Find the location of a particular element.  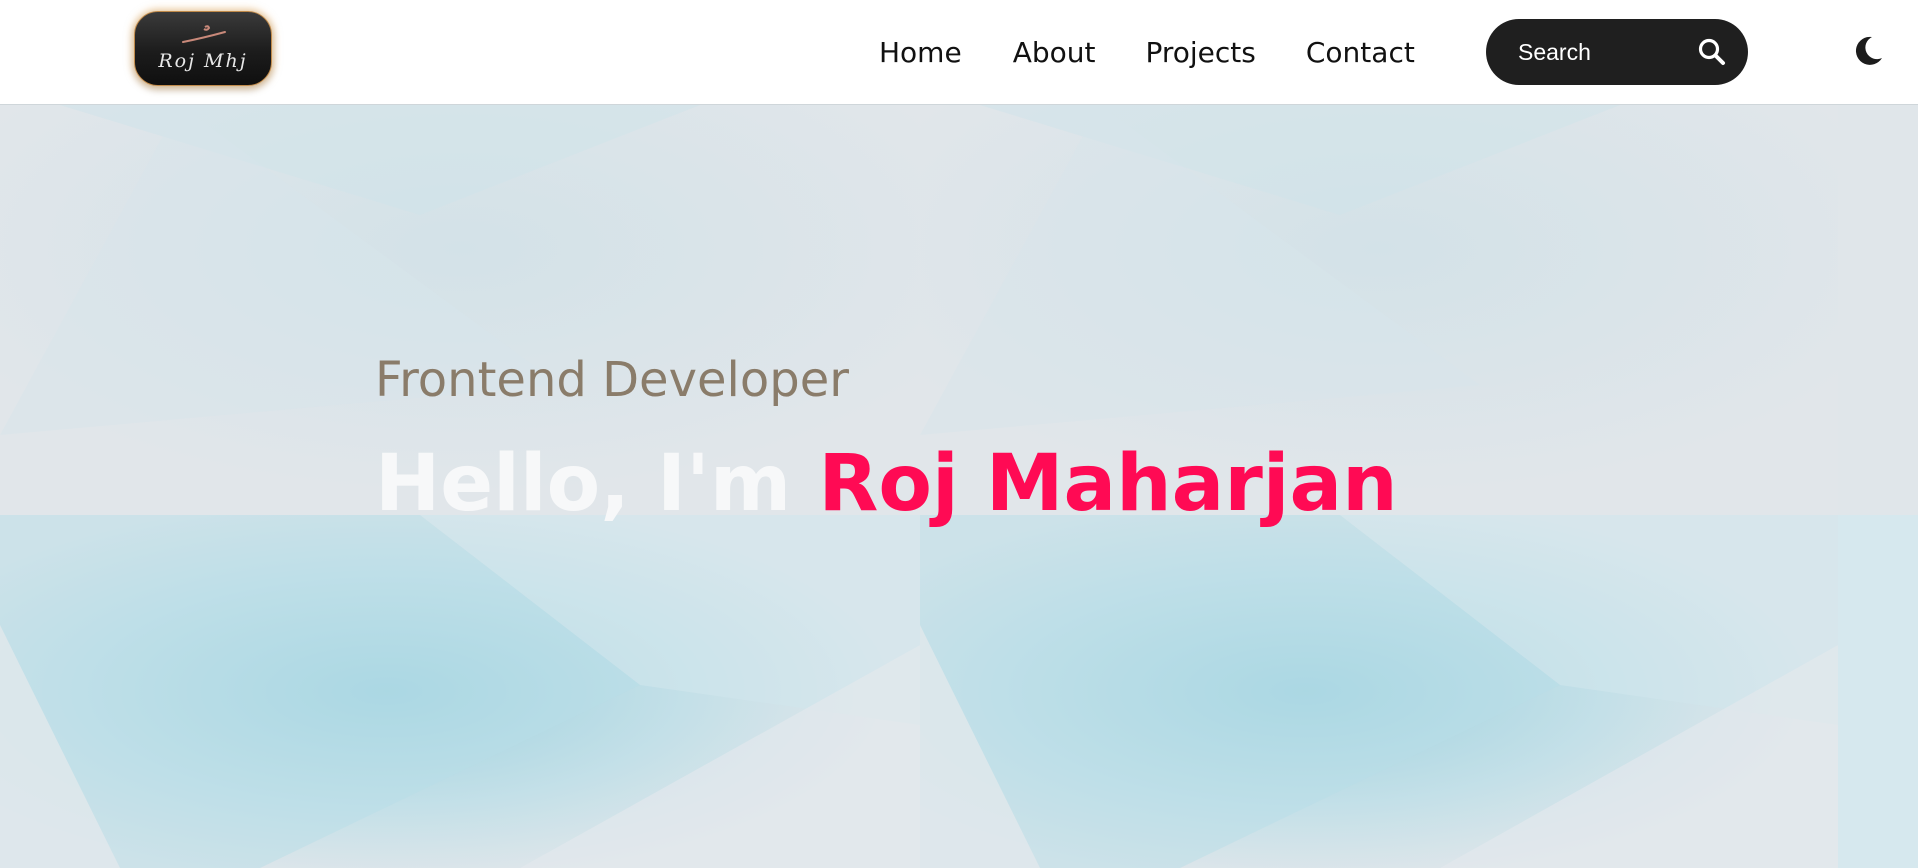

main-nav: Home About Projects Contact is located at coordinates (1147, 53).